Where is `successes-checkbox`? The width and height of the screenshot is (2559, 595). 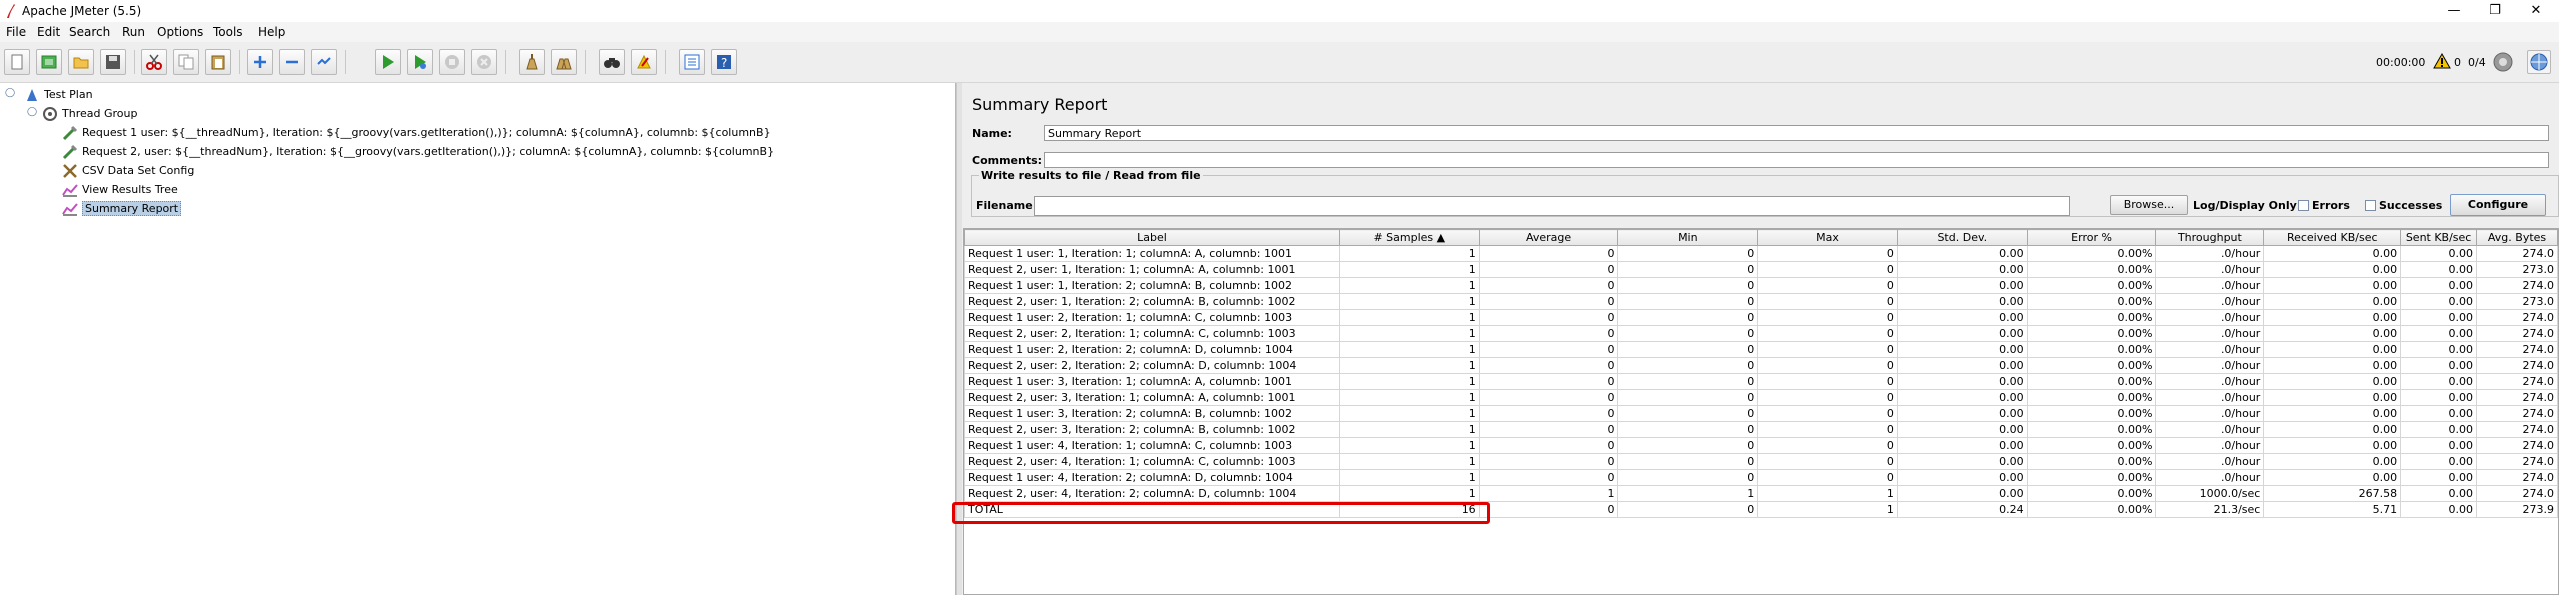 successes-checkbox is located at coordinates (2370, 205).